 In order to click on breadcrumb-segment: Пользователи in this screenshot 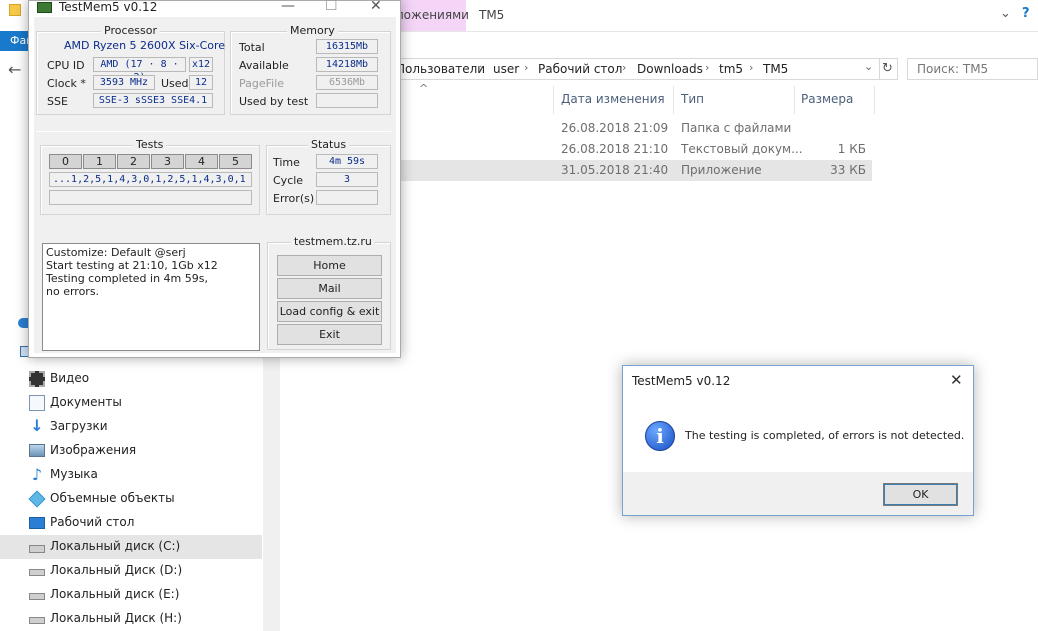, I will do `click(440, 69)`.